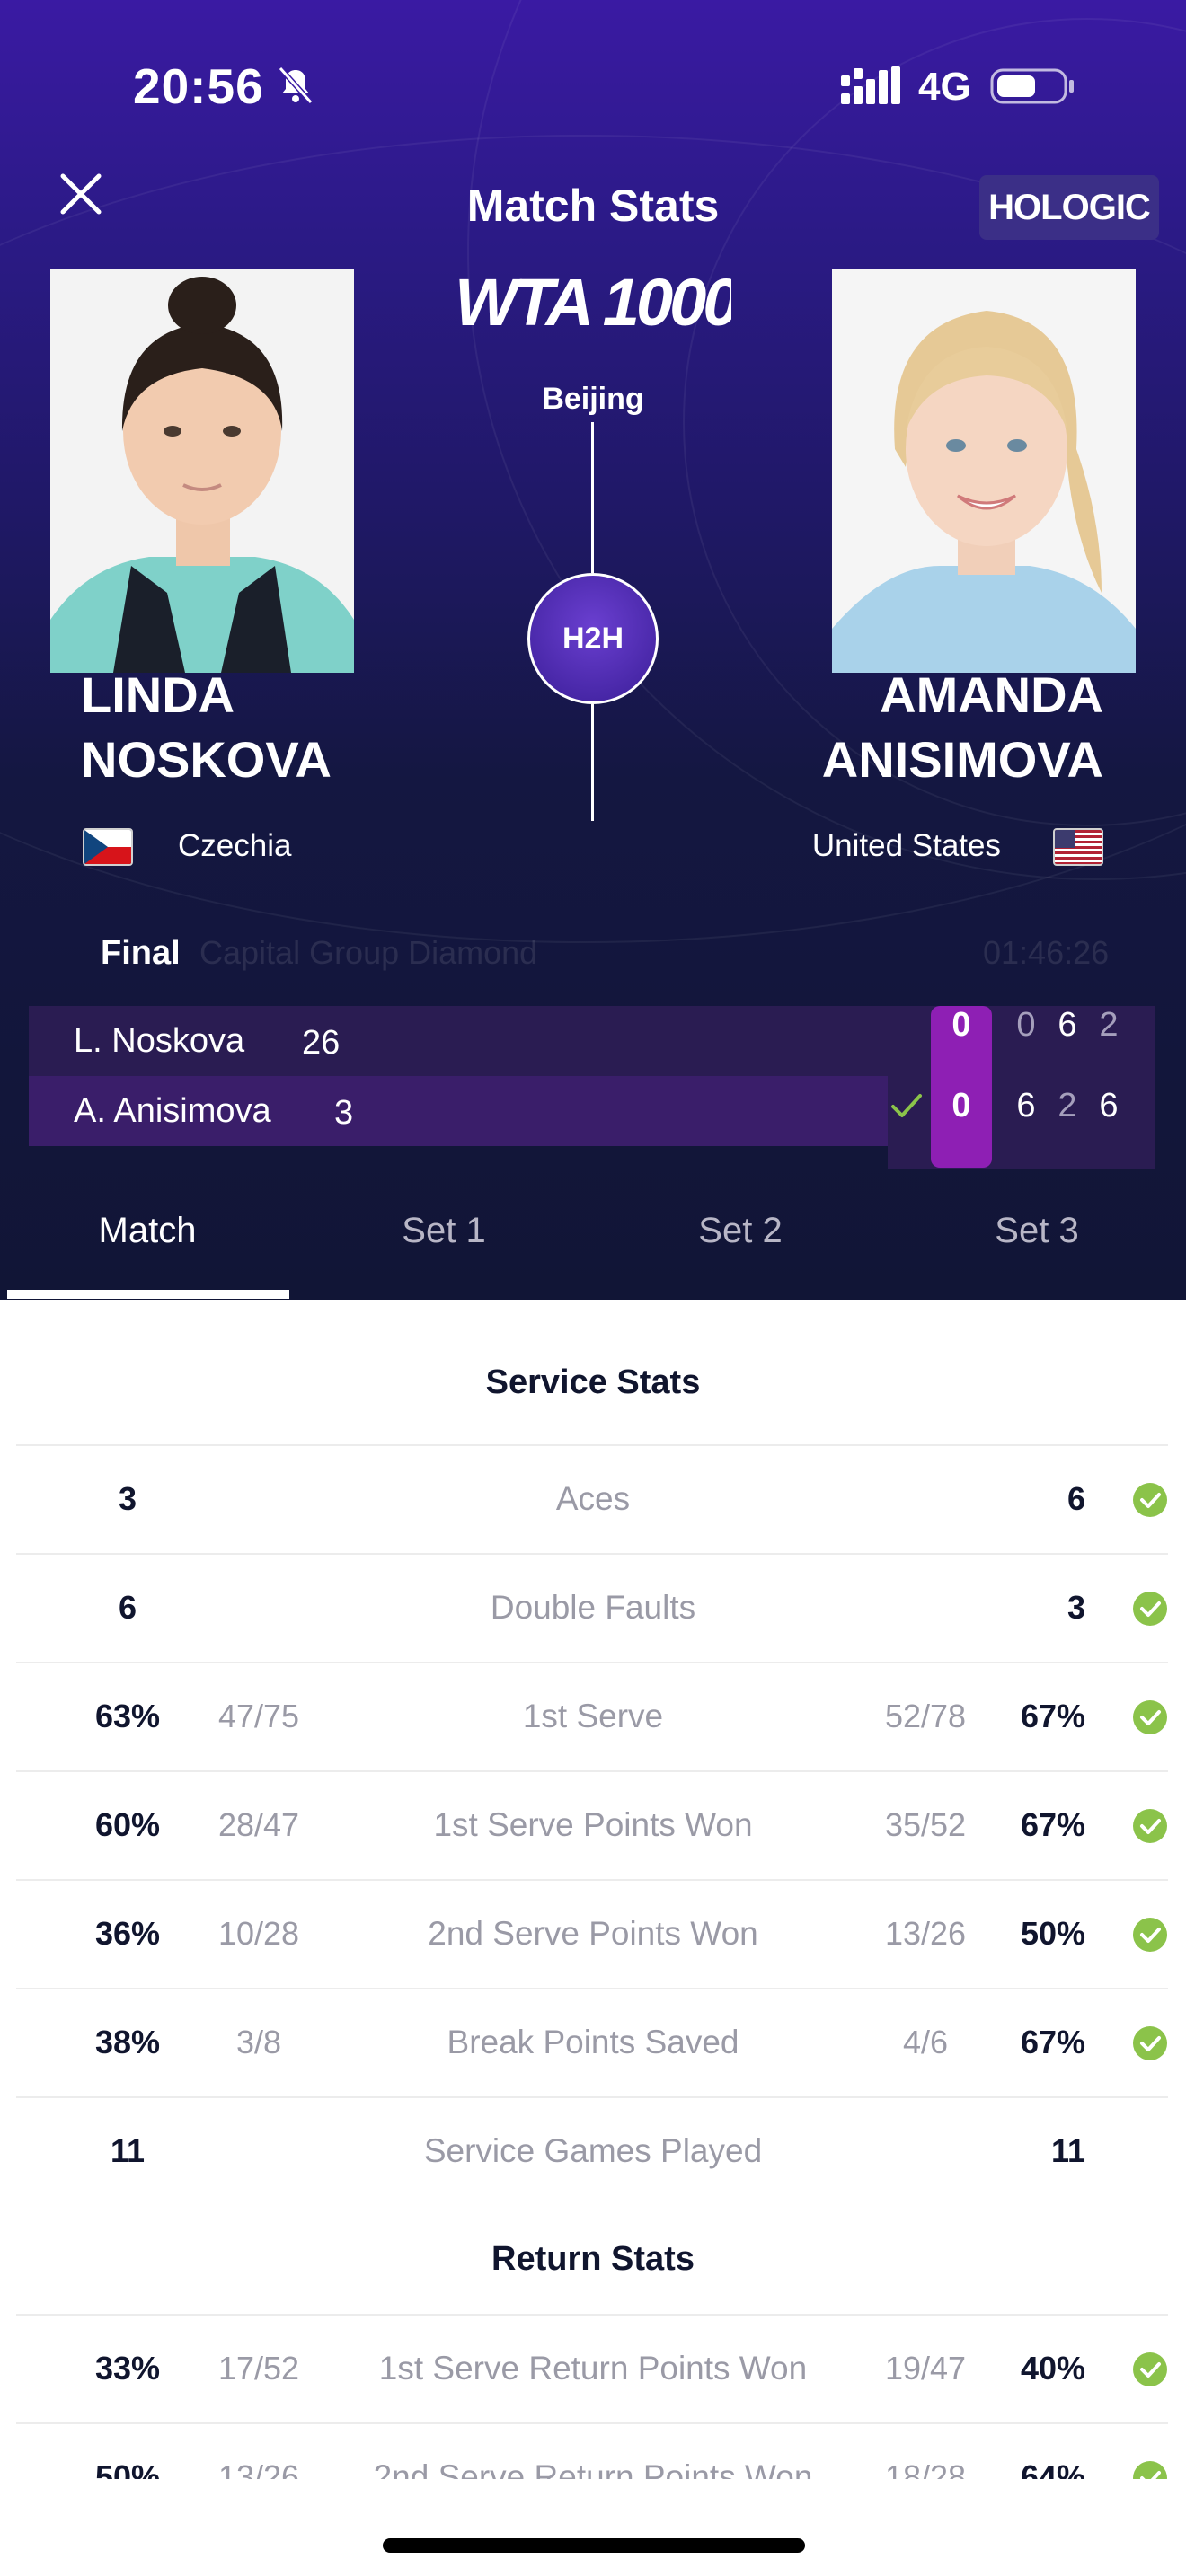 This screenshot has width=1186, height=2576. What do you see at coordinates (593, 399) in the screenshot?
I see `tournament-city: Beijing` at bounding box center [593, 399].